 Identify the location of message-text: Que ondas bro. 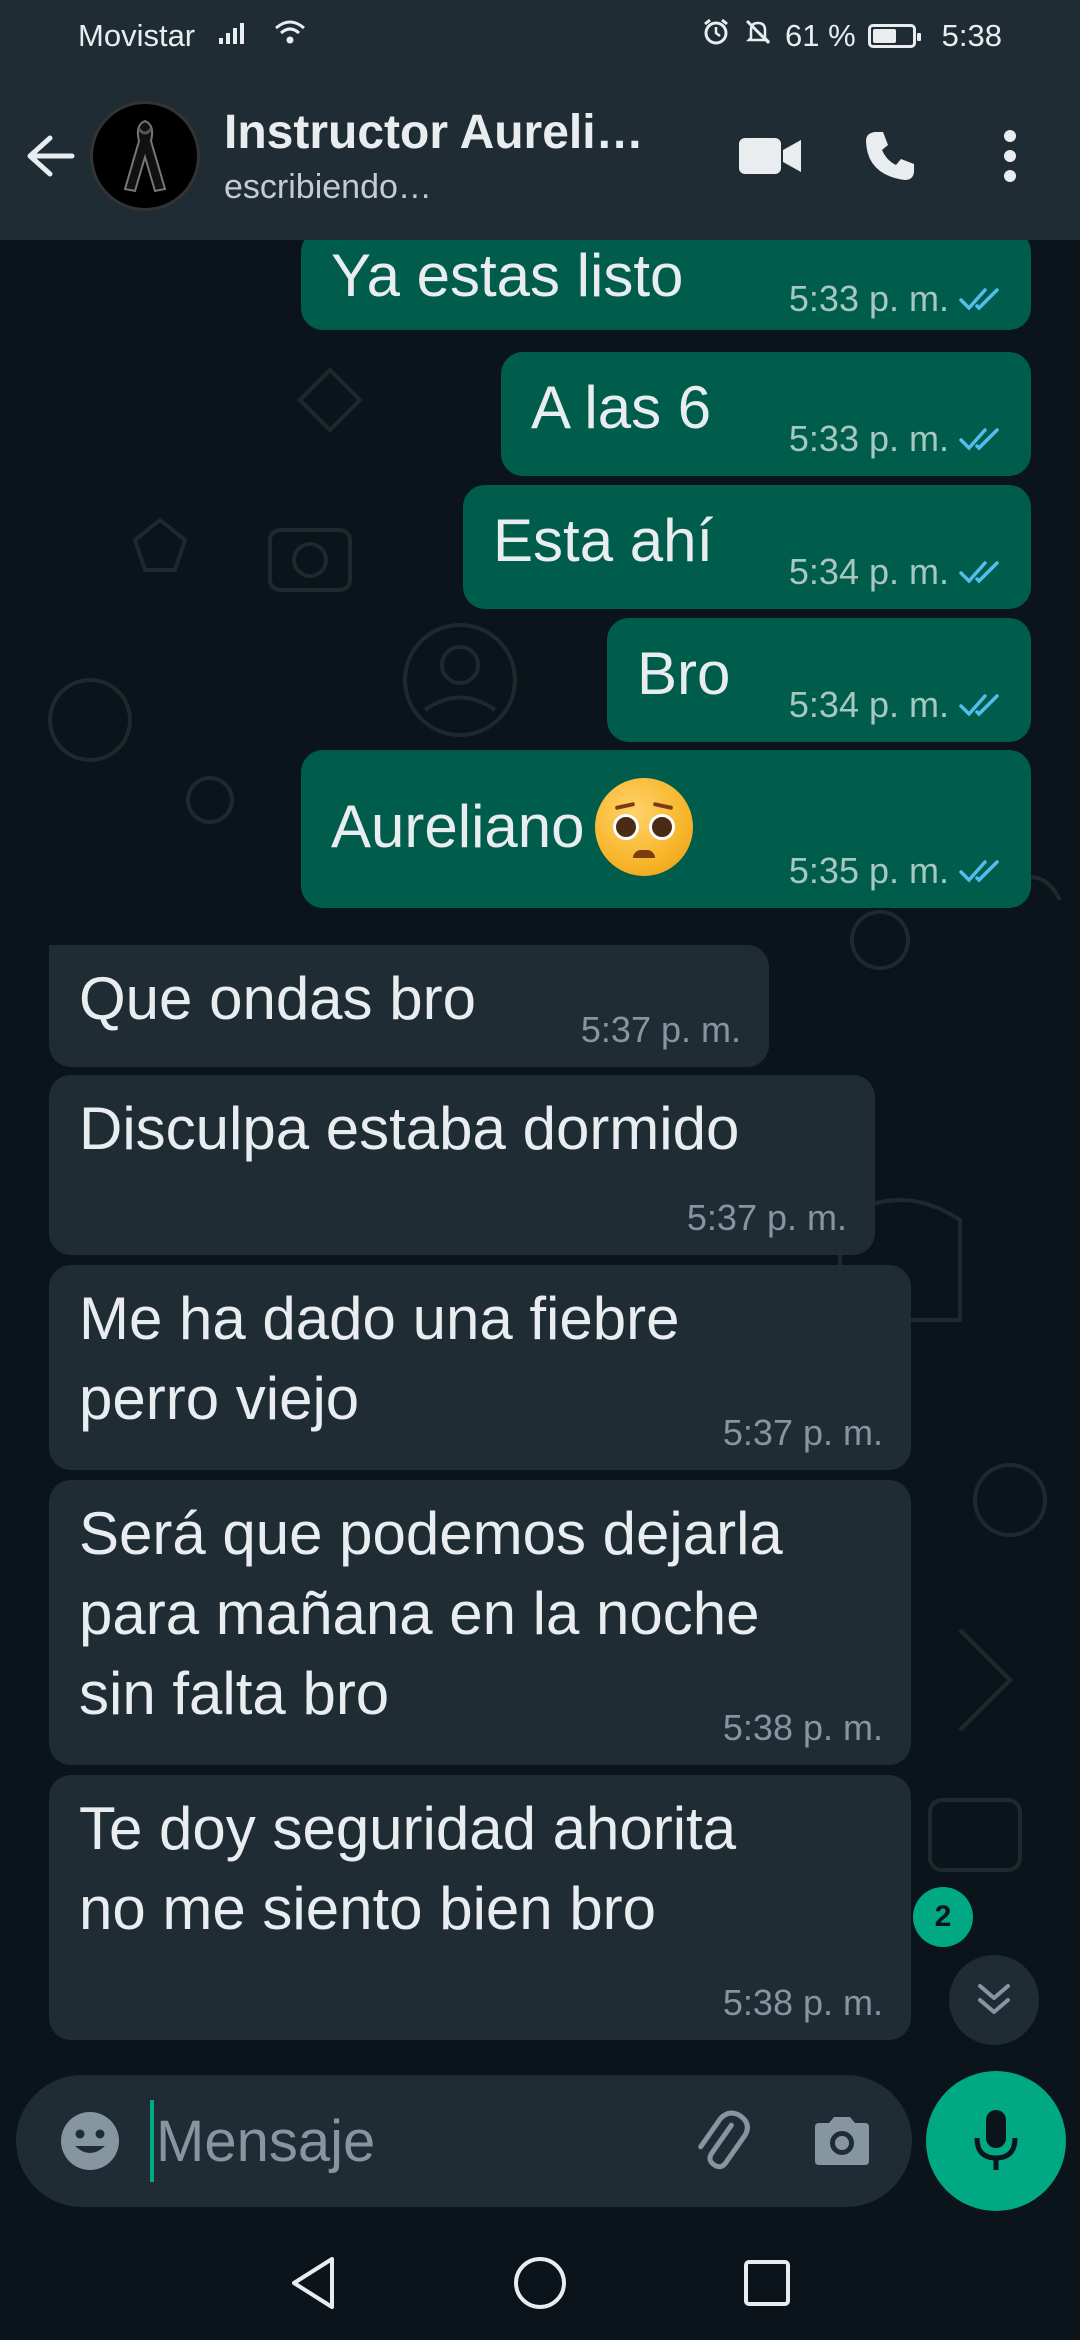
(277, 998).